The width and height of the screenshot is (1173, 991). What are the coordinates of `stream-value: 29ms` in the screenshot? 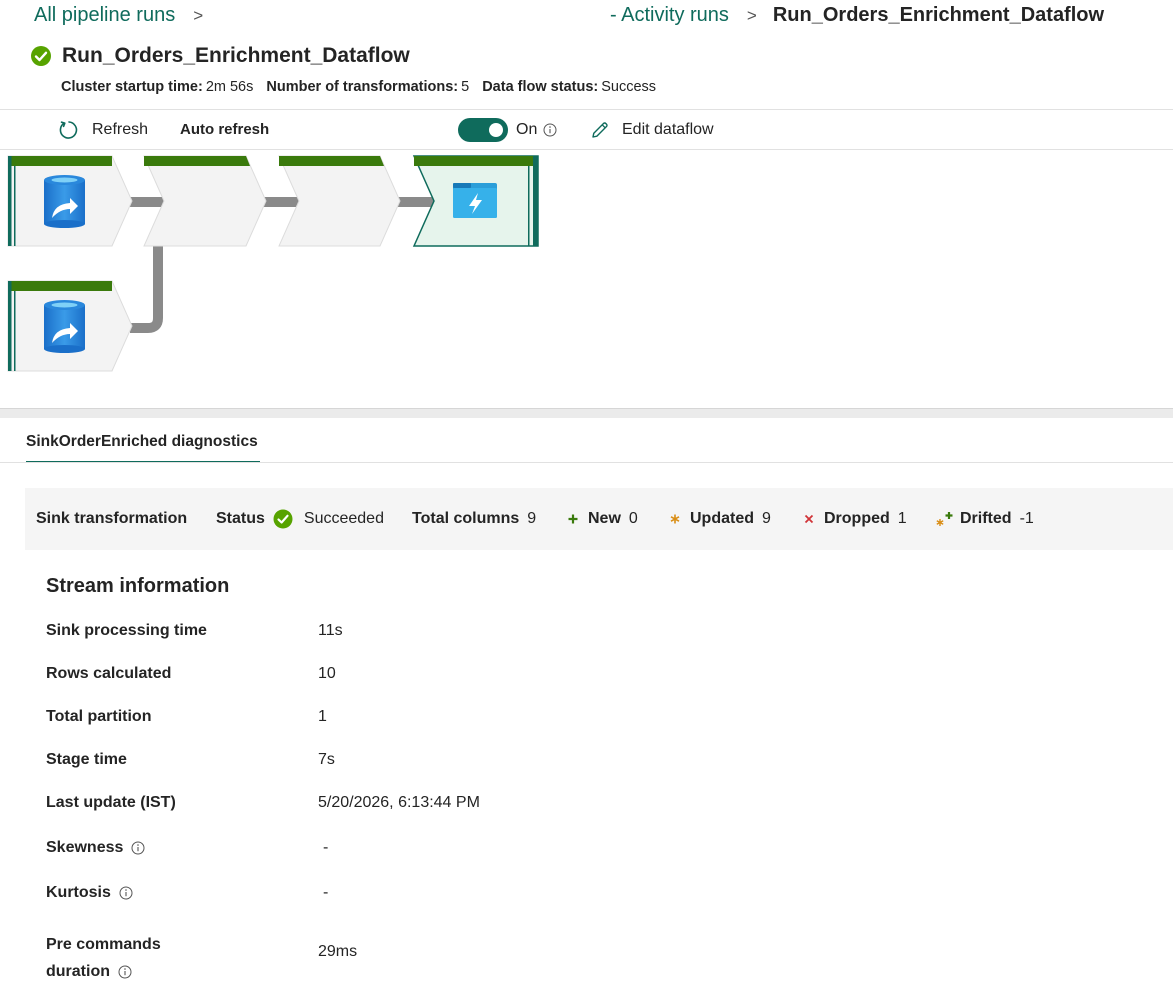 It's located at (338, 951).